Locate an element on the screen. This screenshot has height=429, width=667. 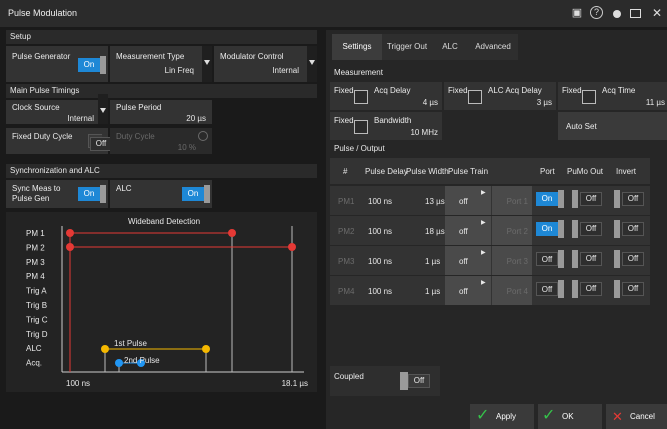
measurement-type-dropdown: Measurement Type Lin Freq is located at coordinates (161, 64).